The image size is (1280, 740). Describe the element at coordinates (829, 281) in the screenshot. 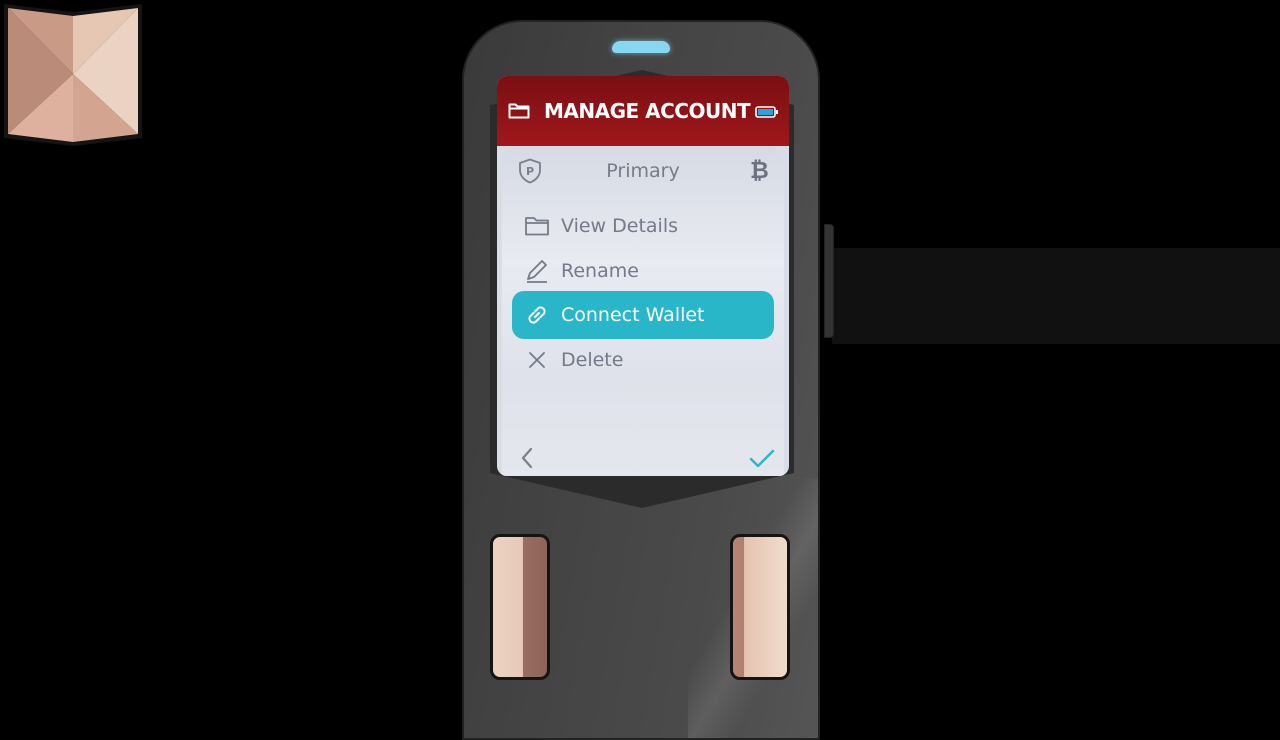

I see `side-button` at that location.